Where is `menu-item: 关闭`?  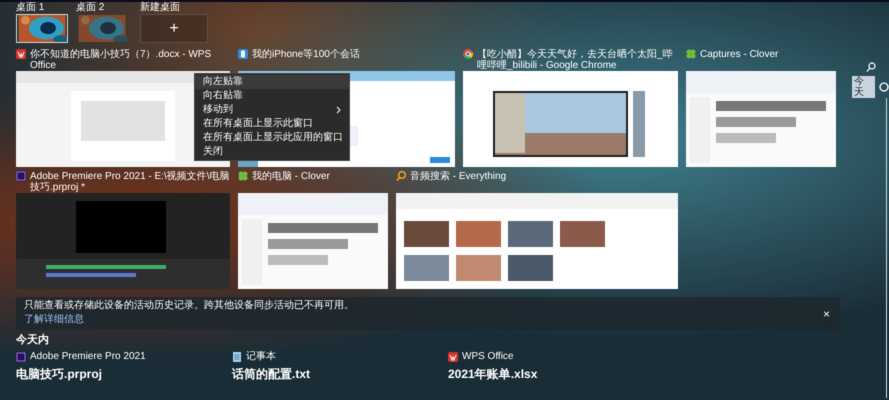
menu-item: 关闭 is located at coordinates (272, 152).